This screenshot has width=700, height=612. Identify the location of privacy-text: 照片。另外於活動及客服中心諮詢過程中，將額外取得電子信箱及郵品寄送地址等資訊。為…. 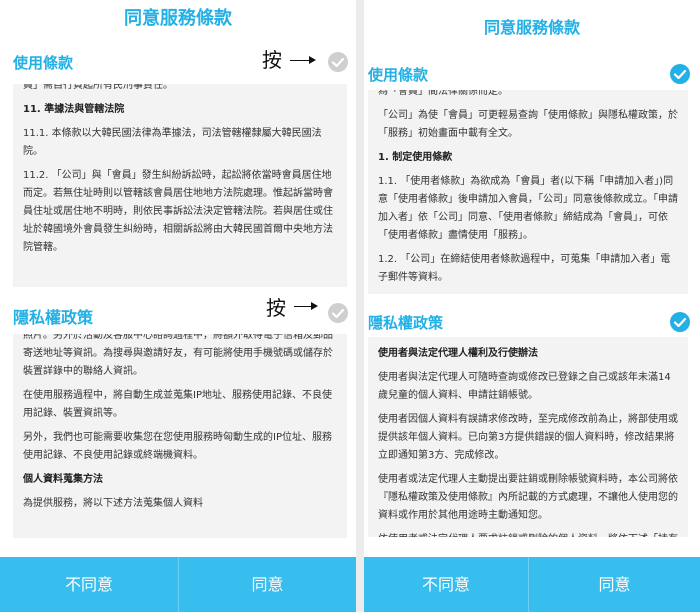
(180, 423).